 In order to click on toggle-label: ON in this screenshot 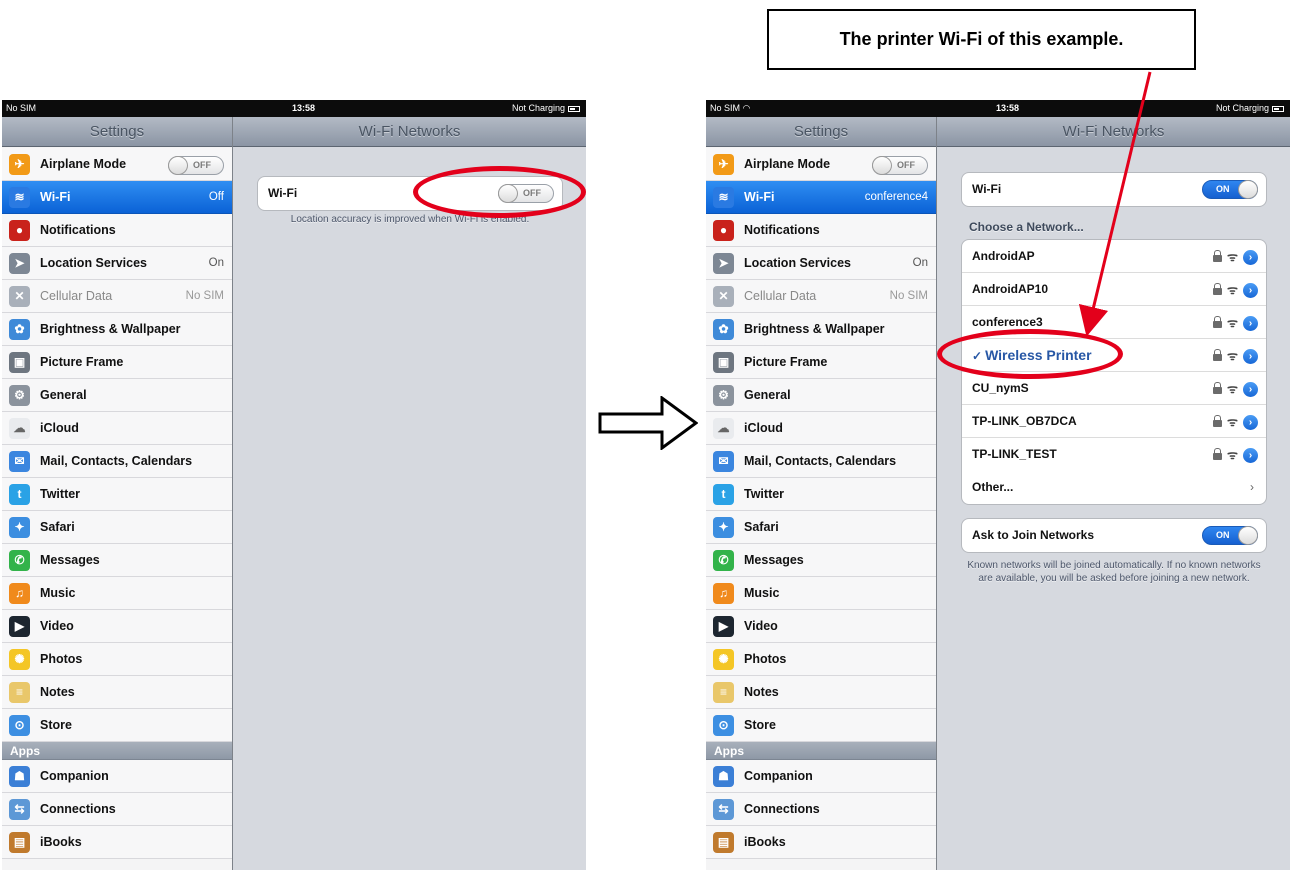, I will do `click(1223, 535)`.